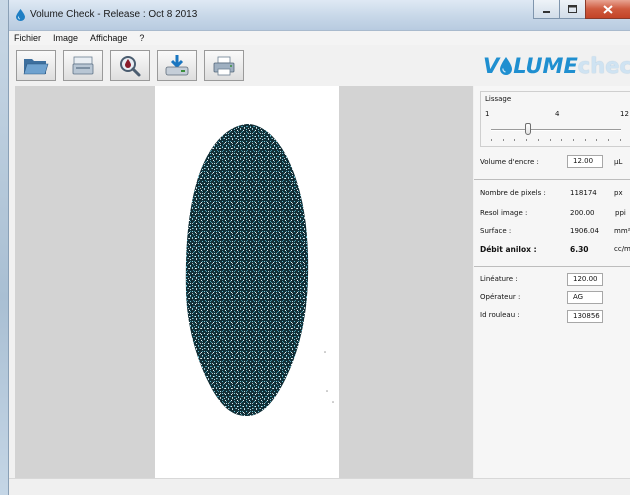 This screenshot has width=630, height=495. I want to click on save-button, so click(177, 65).